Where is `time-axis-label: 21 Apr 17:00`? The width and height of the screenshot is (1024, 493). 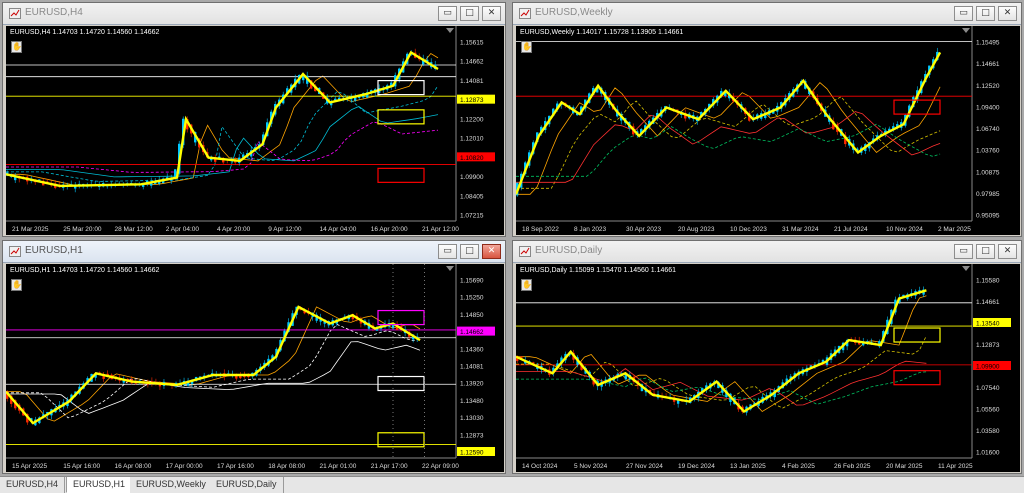
time-axis-label: 21 Apr 17:00 is located at coordinates (389, 466).